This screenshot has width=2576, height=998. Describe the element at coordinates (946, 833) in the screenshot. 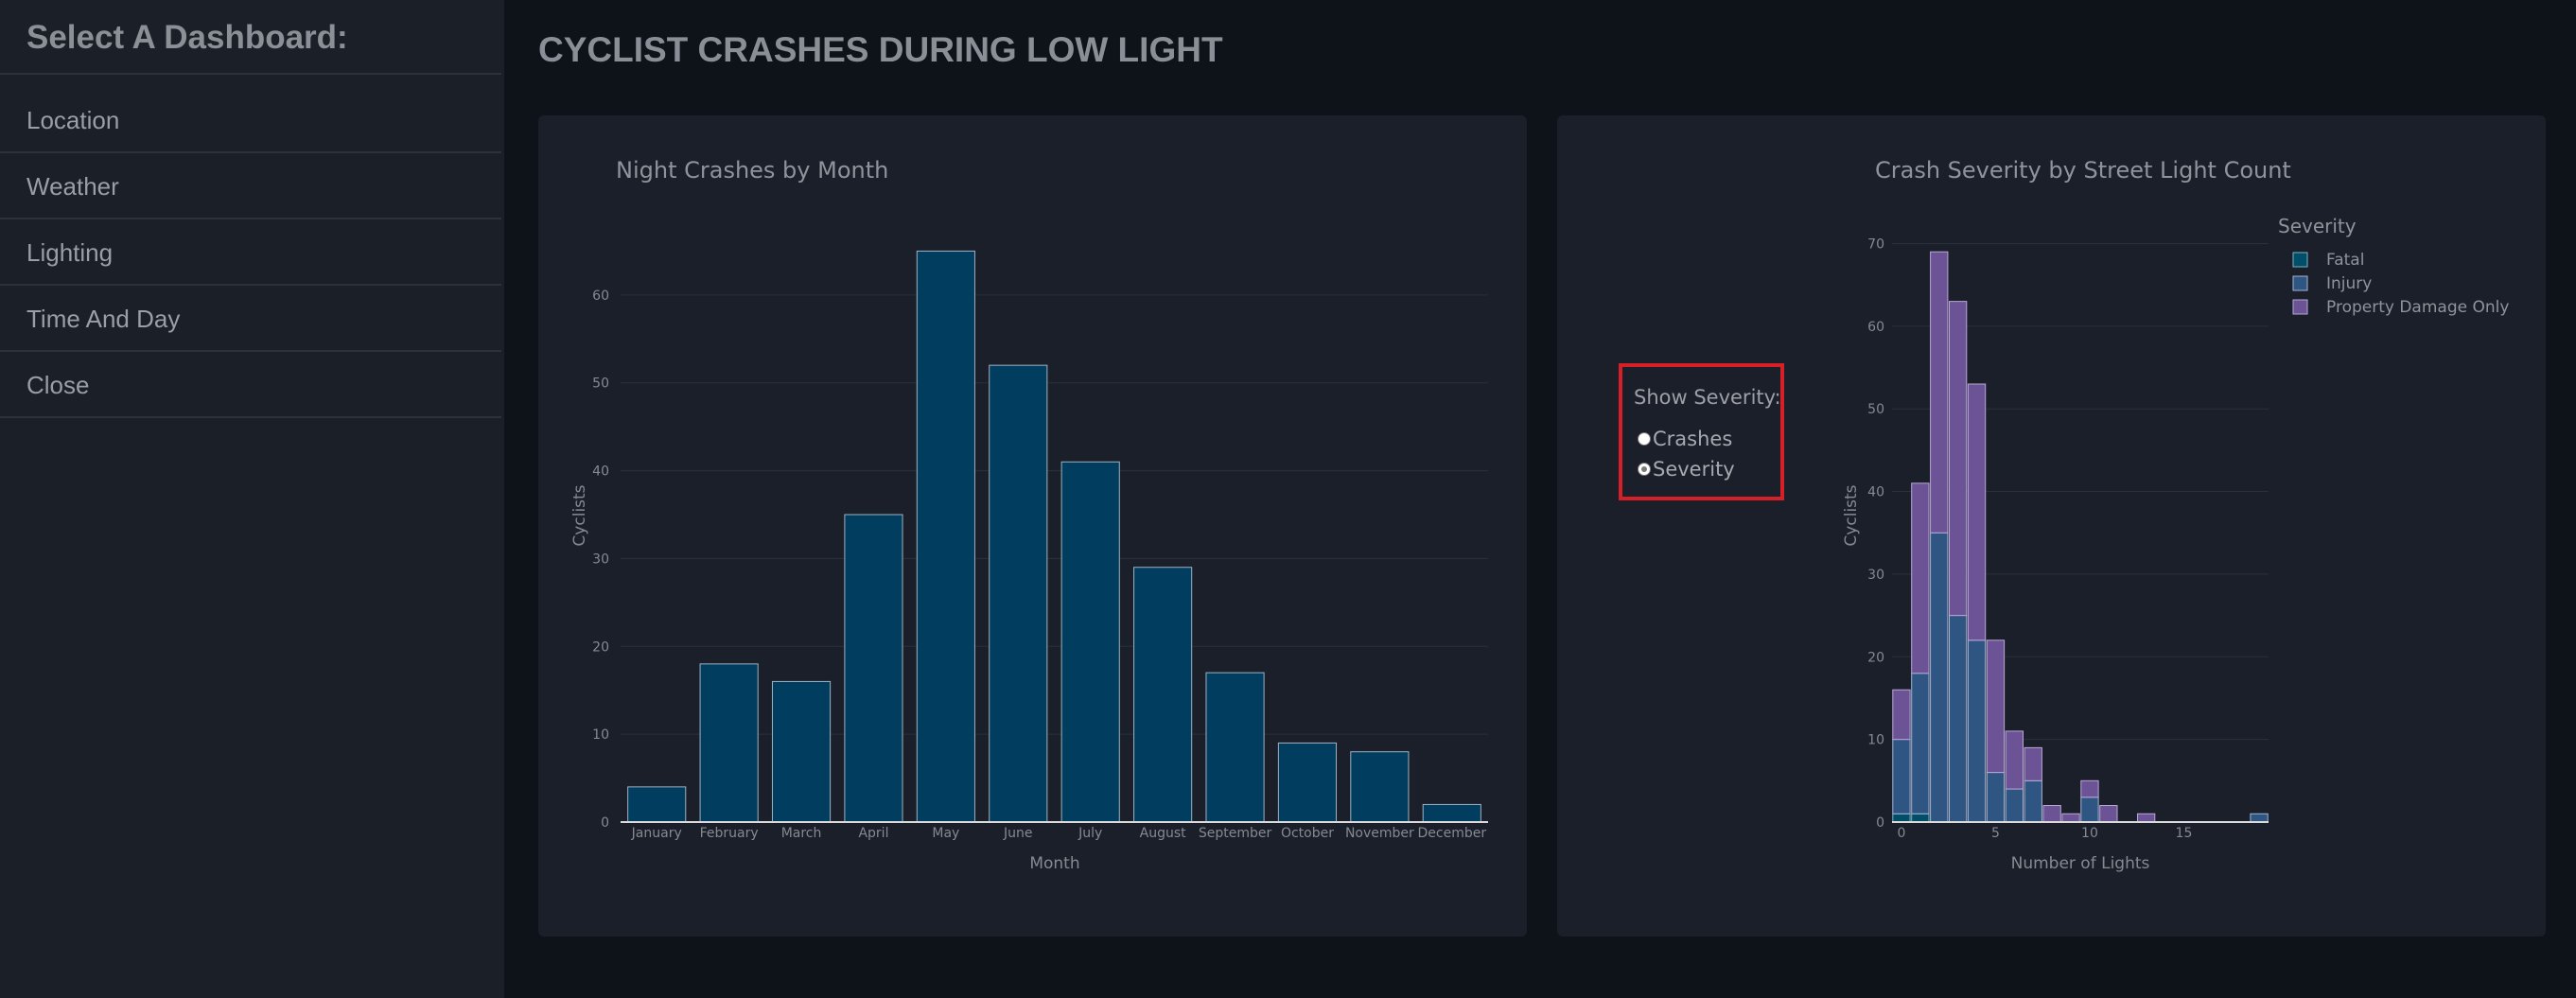

I see `x-tick-label: May` at that location.